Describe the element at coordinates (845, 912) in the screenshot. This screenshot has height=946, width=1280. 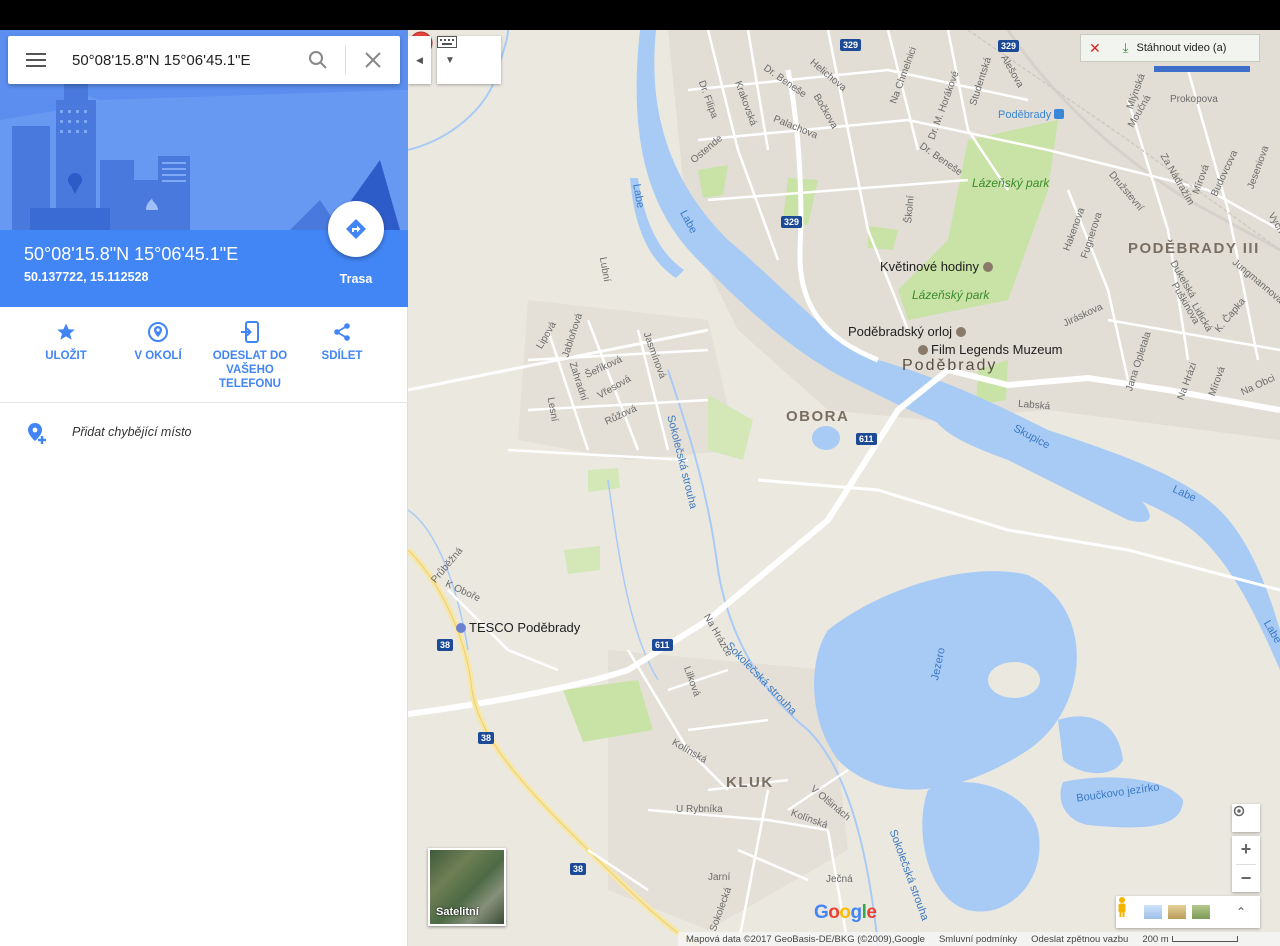
I see `google-logo: Google` at that location.